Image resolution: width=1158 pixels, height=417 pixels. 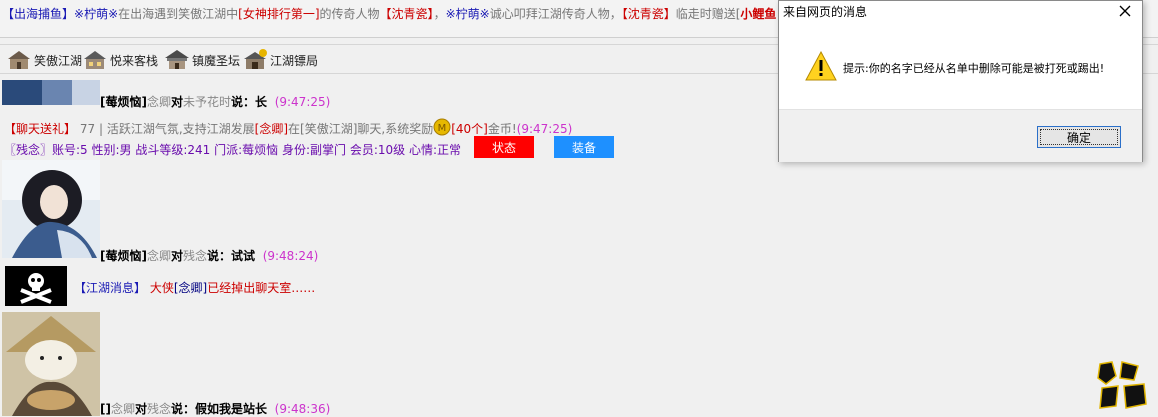 What do you see at coordinates (134, 60) in the screenshot?
I see `nav-item-label: 悦来客栈` at bounding box center [134, 60].